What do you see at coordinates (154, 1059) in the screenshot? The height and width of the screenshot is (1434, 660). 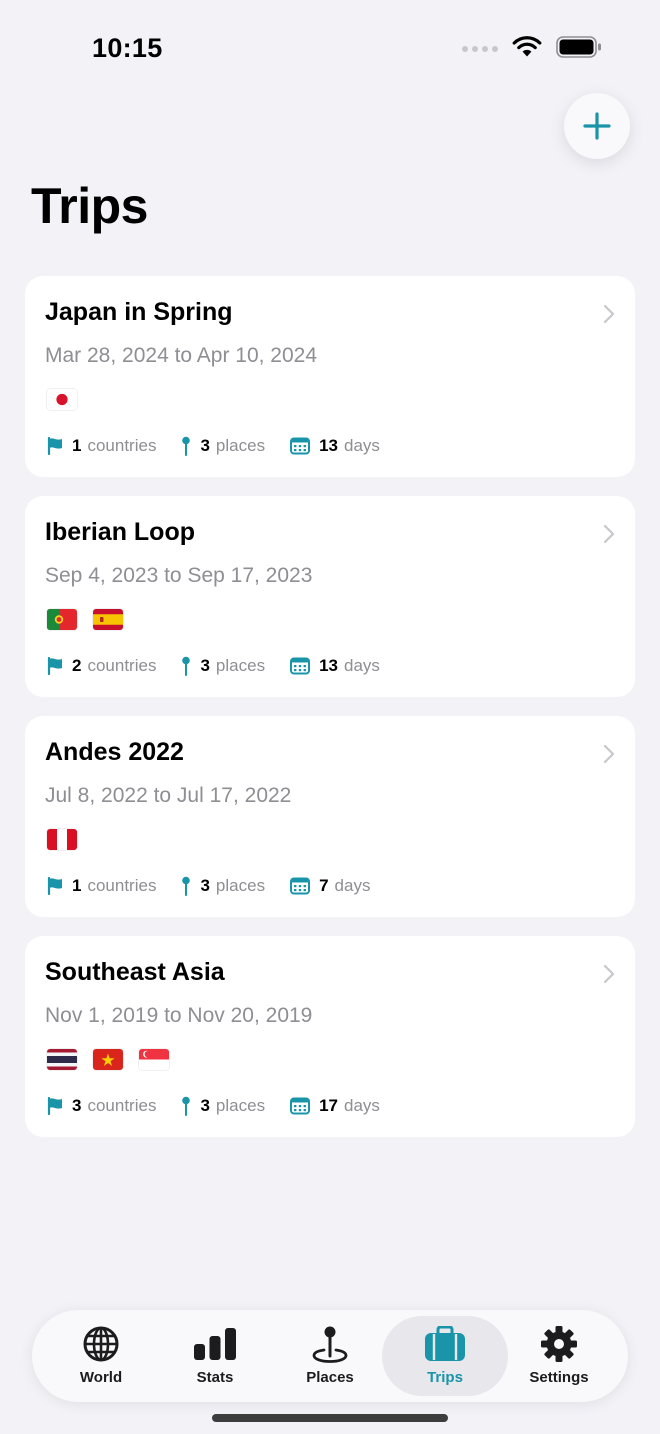 I see `singapore-flag` at bounding box center [154, 1059].